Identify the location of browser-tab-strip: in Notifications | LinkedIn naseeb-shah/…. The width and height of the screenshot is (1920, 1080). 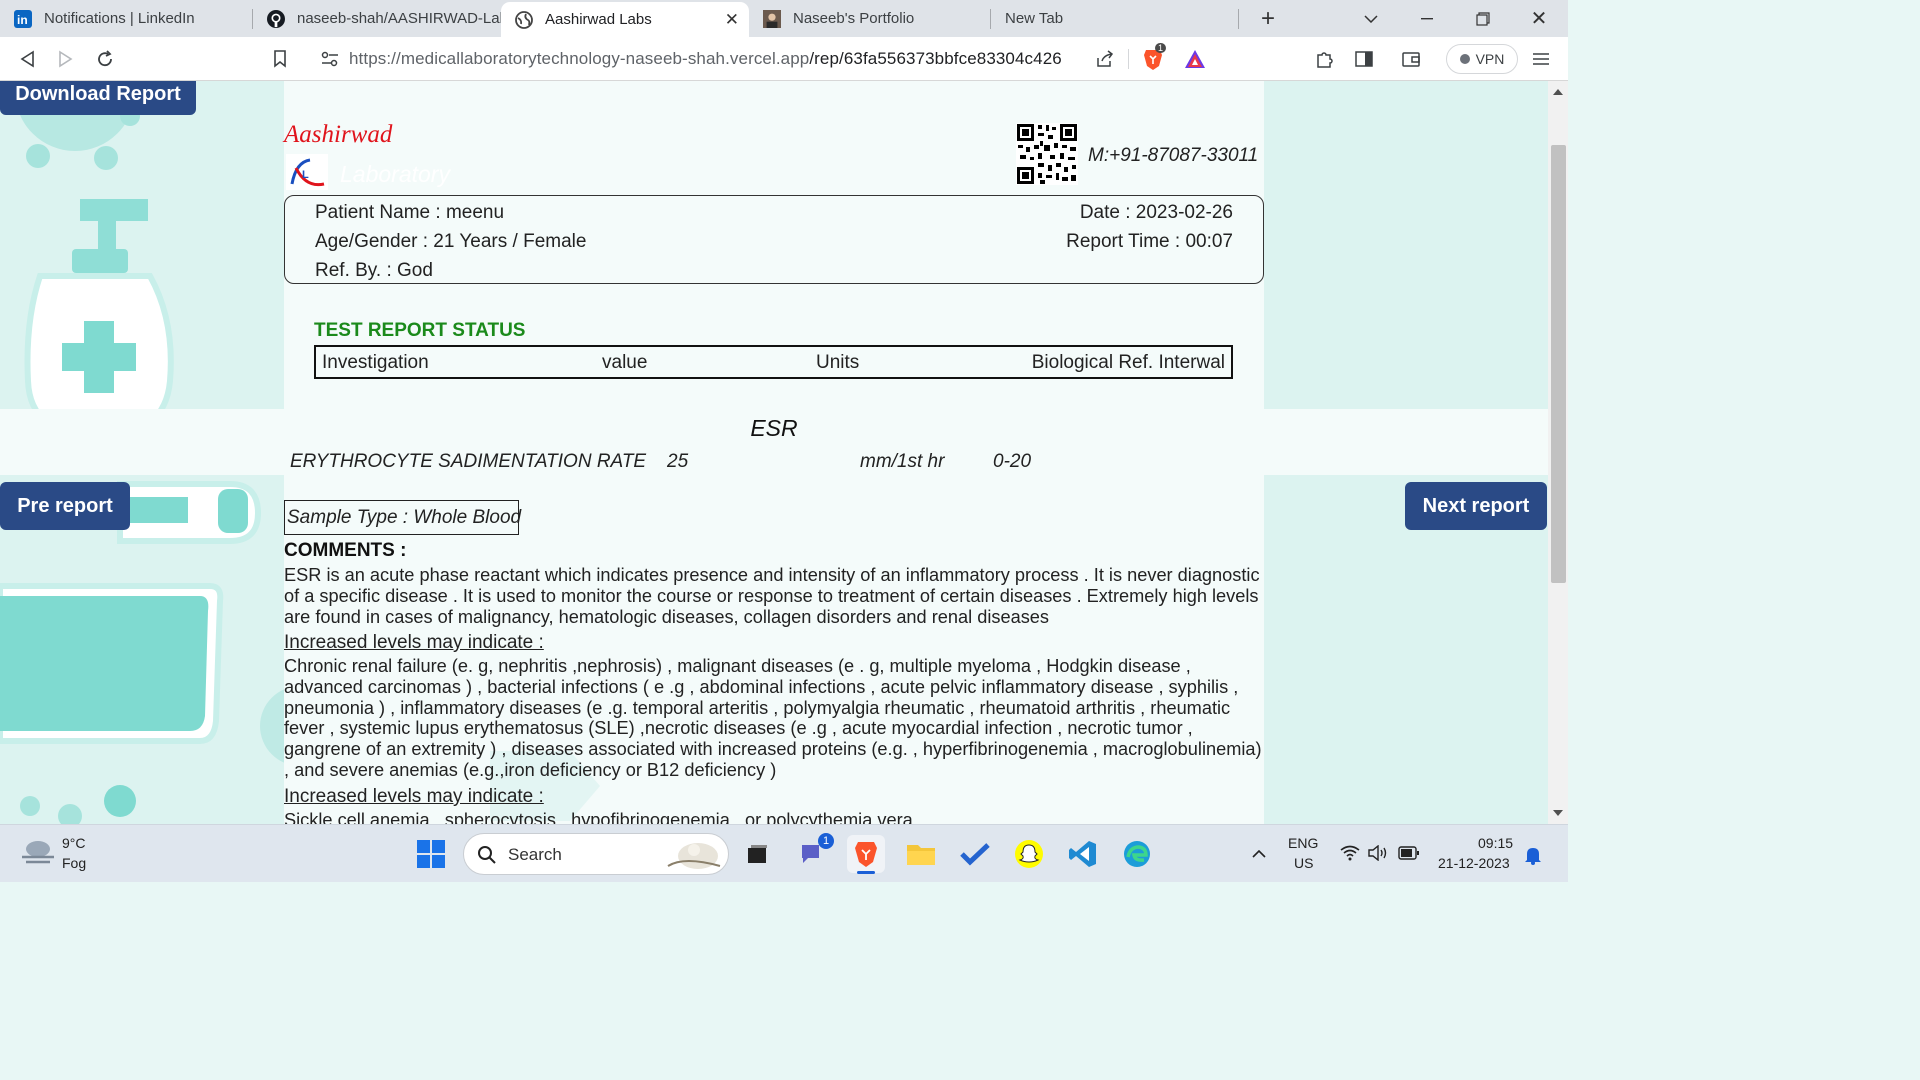
(784, 18).